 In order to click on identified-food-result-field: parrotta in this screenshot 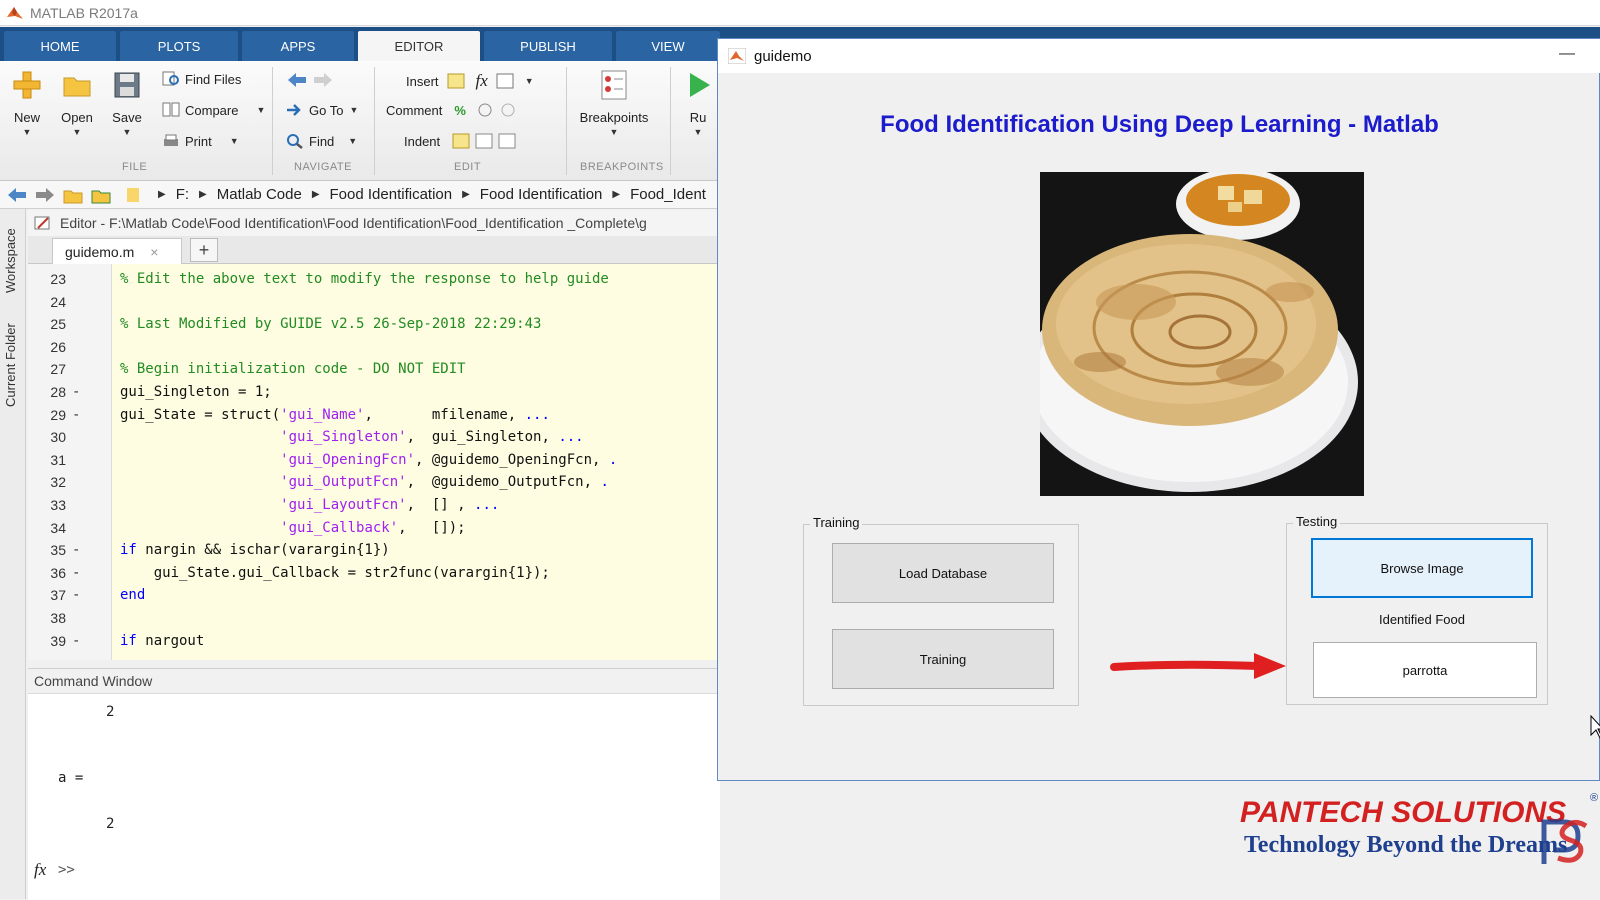, I will do `click(1425, 670)`.